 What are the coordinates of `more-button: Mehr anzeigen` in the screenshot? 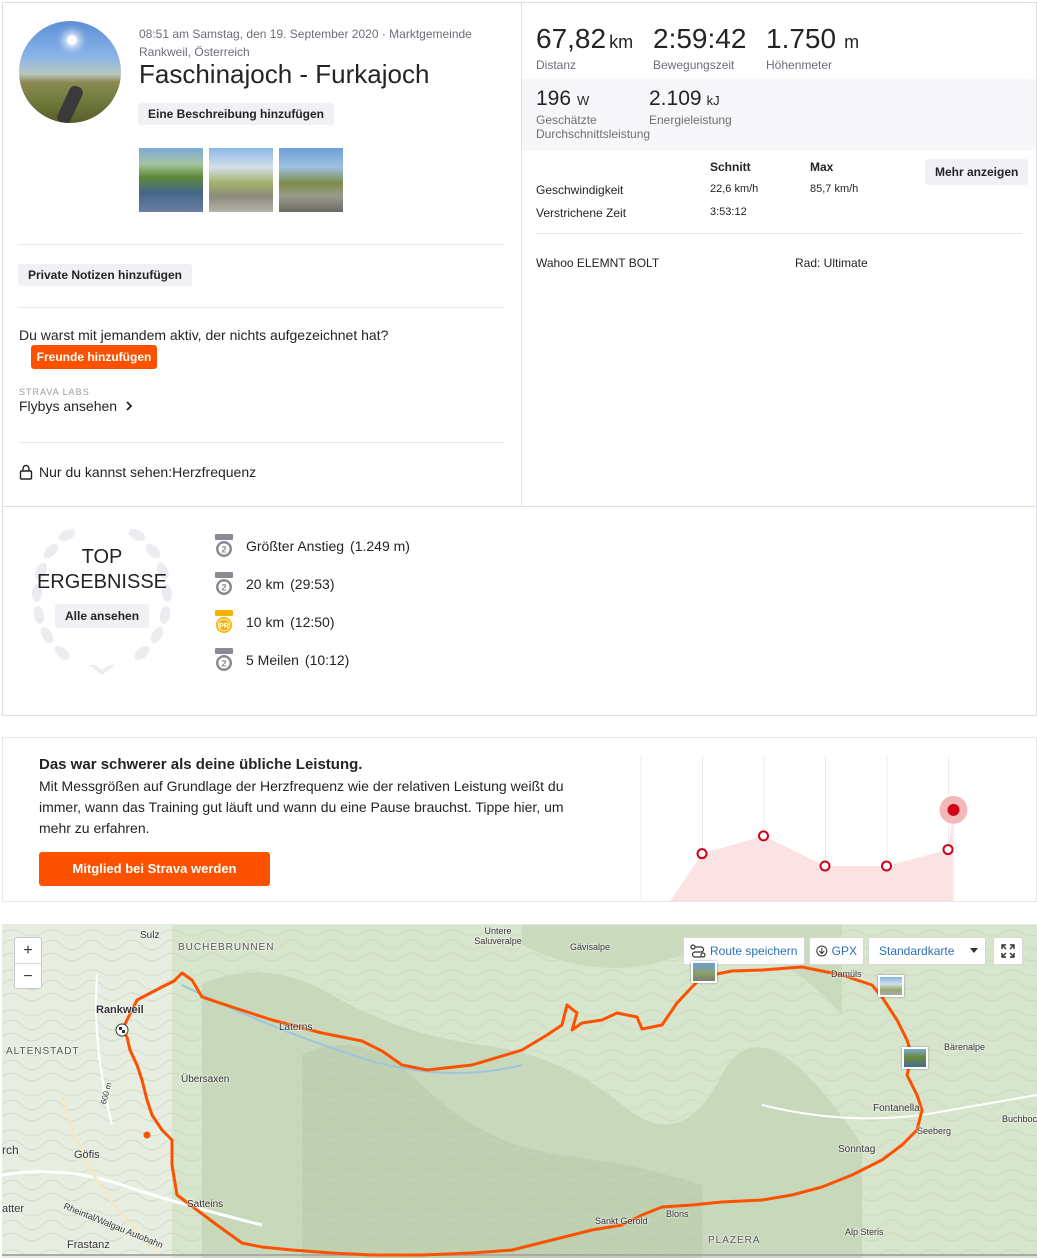 It's located at (977, 172).